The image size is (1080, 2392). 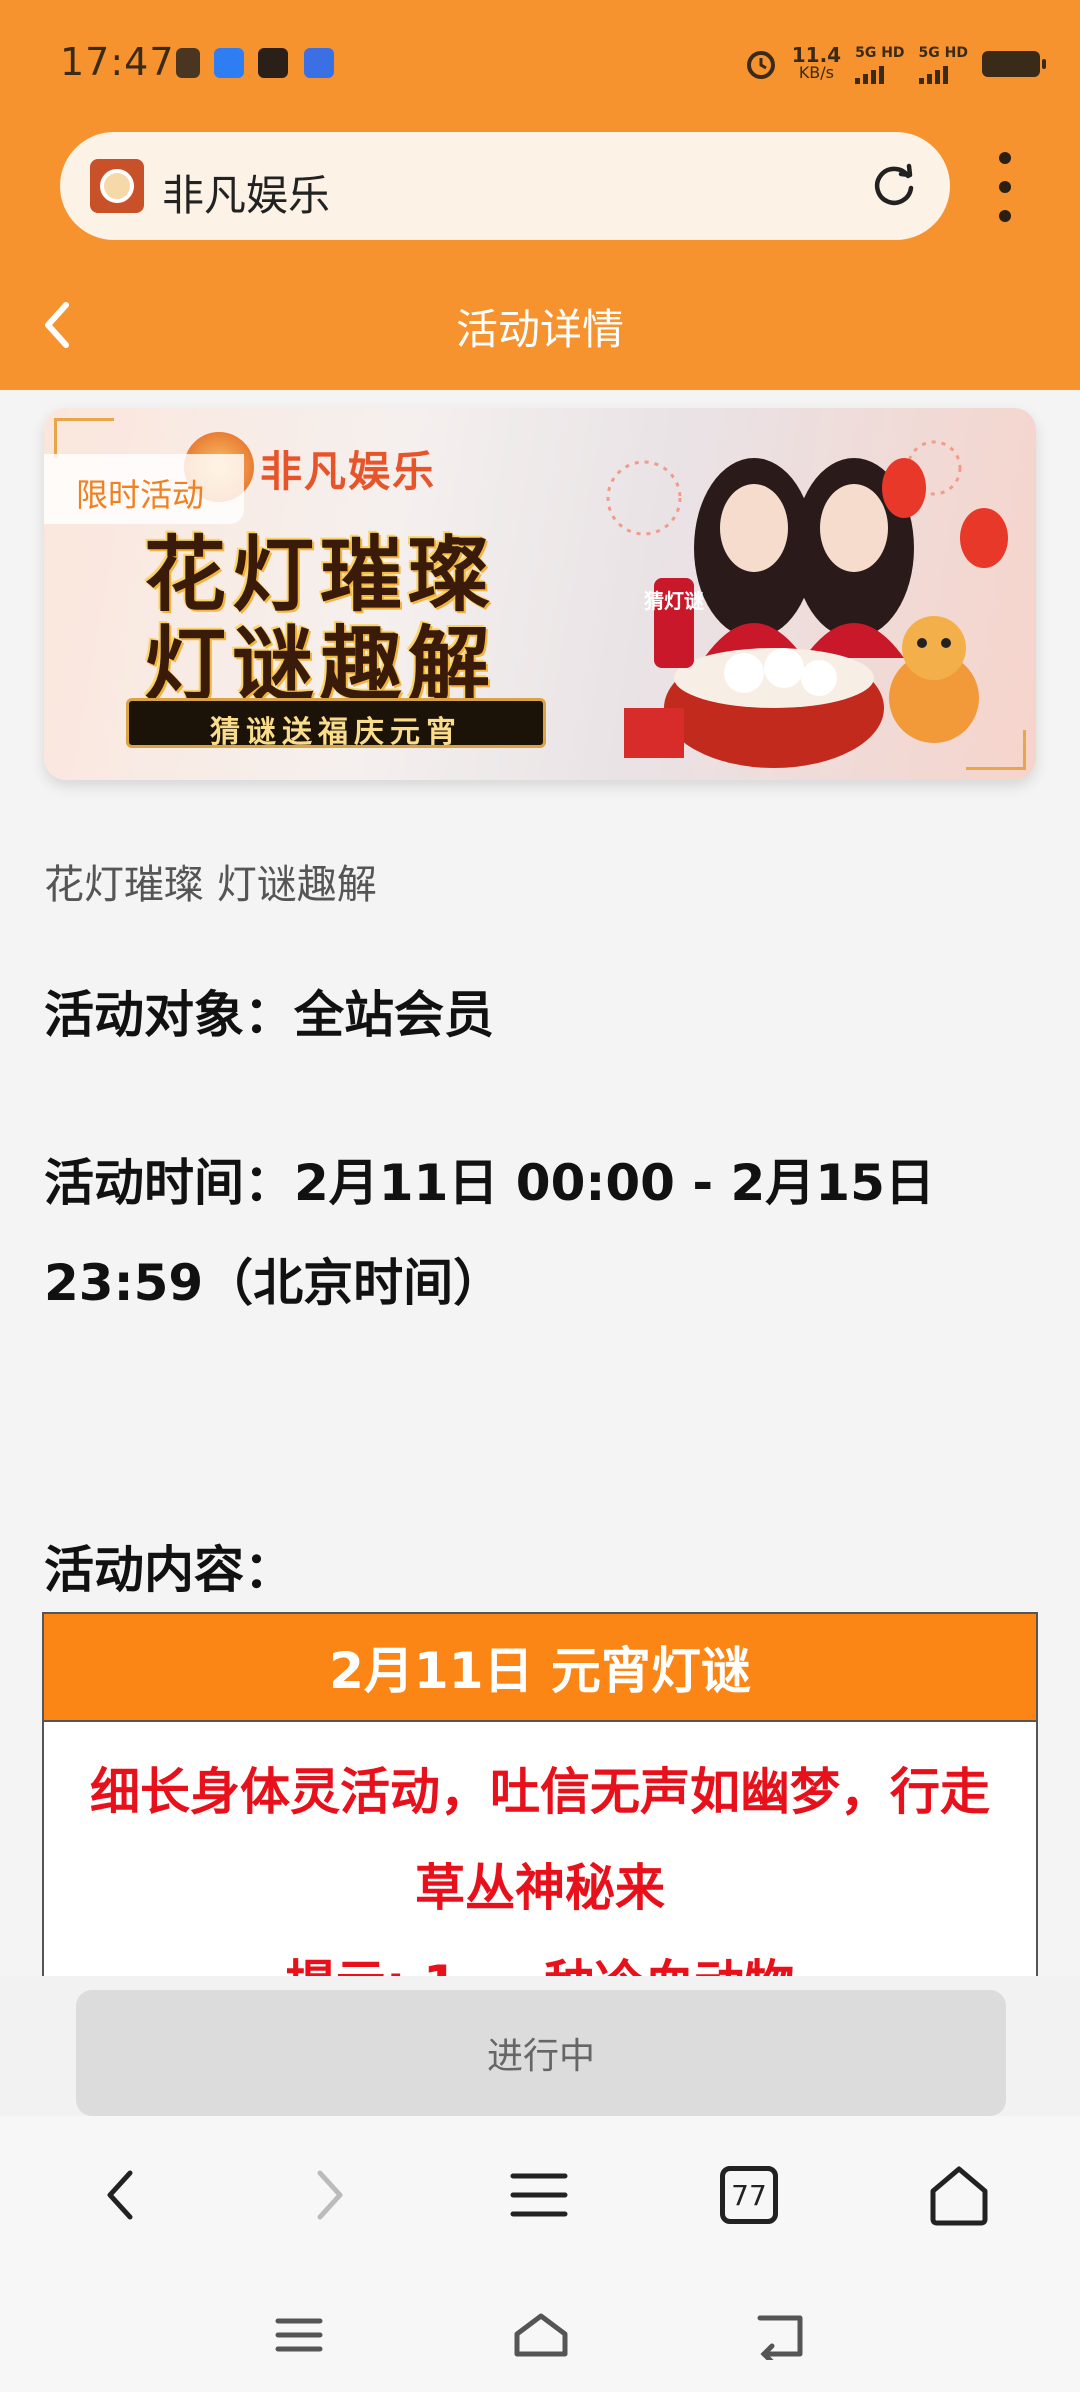 What do you see at coordinates (273, 63) in the screenshot?
I see `game-notification-icon` at bounding box center [273, 63].